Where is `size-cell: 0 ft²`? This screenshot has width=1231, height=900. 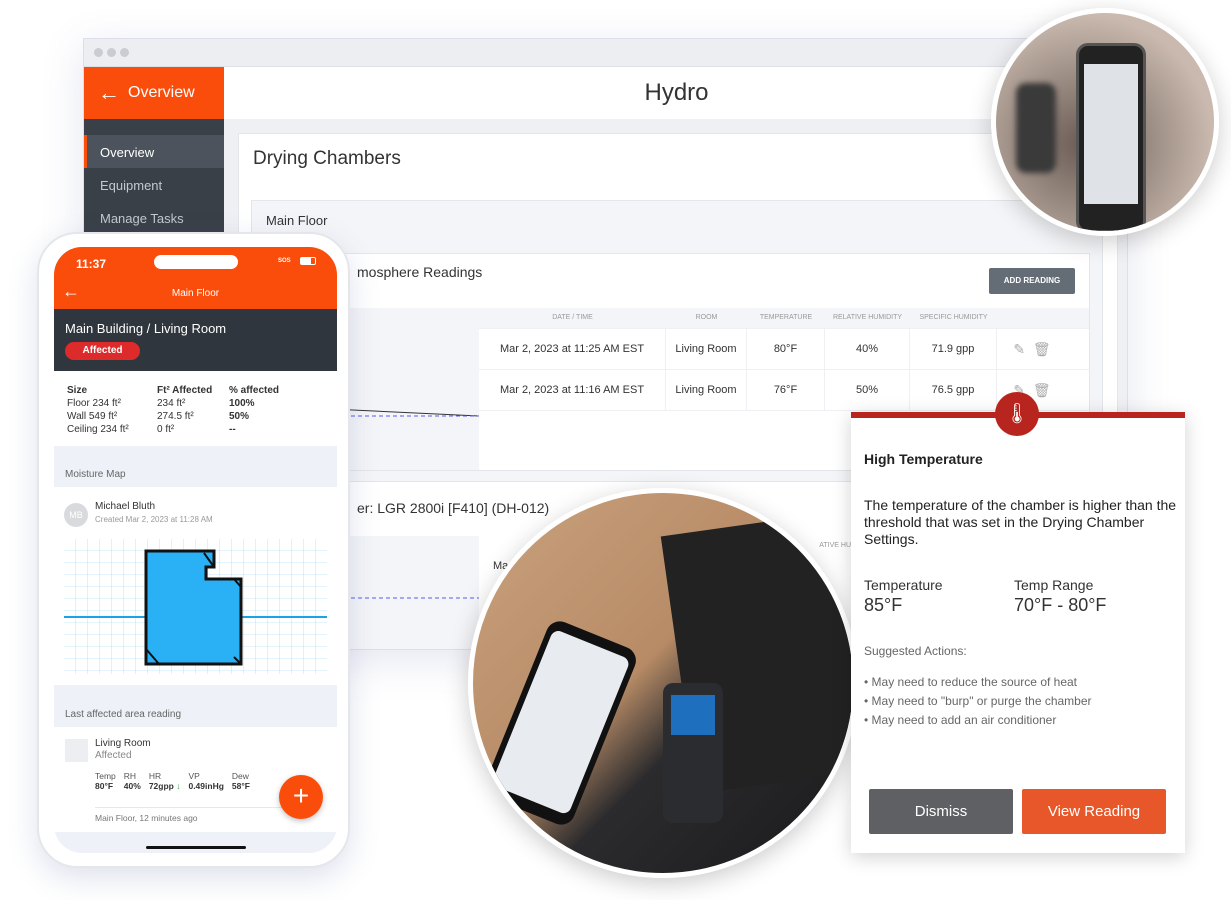
size-cell: 0 ft² is located at coordinates (166, 429).